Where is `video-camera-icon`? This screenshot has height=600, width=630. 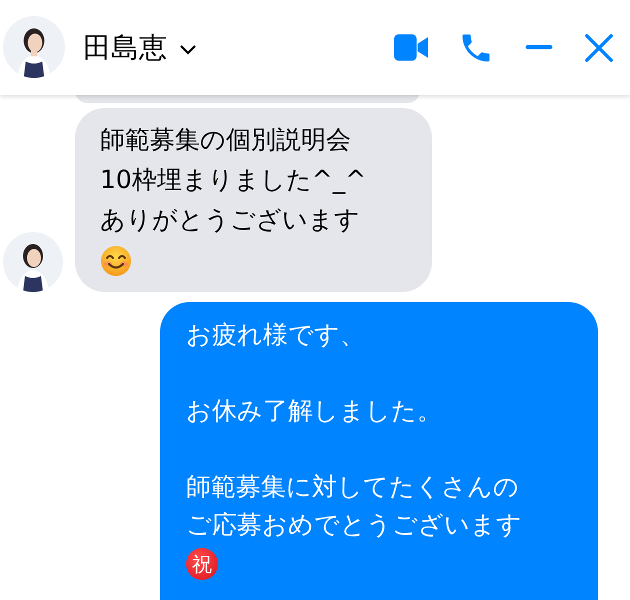
video-camera-icon is located at coordinates (411, 47).